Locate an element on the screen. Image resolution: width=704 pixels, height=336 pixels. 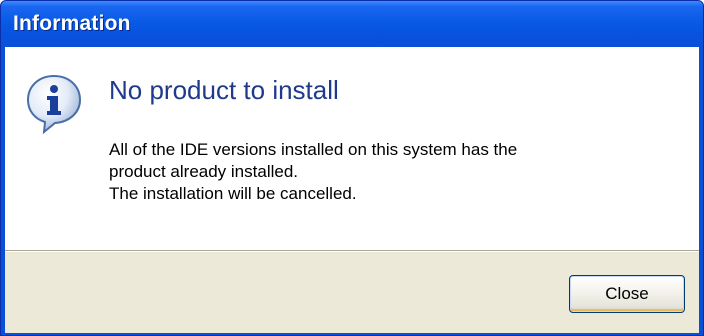
title-bar: Information is located at coordinates (352, 24).